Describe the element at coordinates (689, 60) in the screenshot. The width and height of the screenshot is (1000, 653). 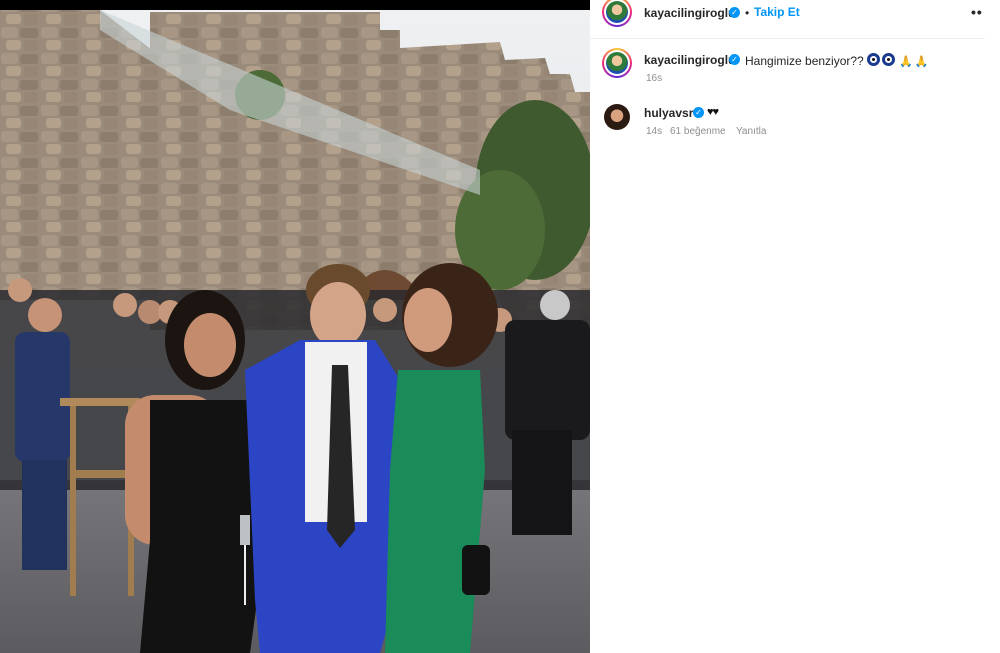
I see `caption-username: kayacilingiroglu` at that location.